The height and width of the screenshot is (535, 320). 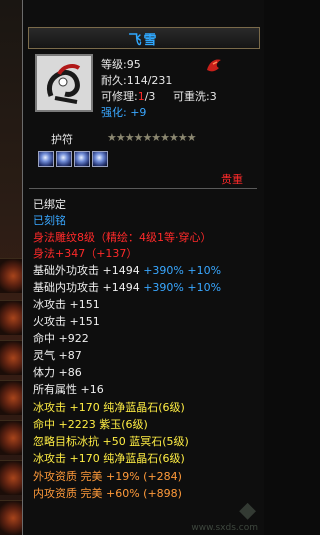 What do you see at coordinates (150, 96) in the screenshot?
I see `repair-total: /3` at bounding box center [150, 96].